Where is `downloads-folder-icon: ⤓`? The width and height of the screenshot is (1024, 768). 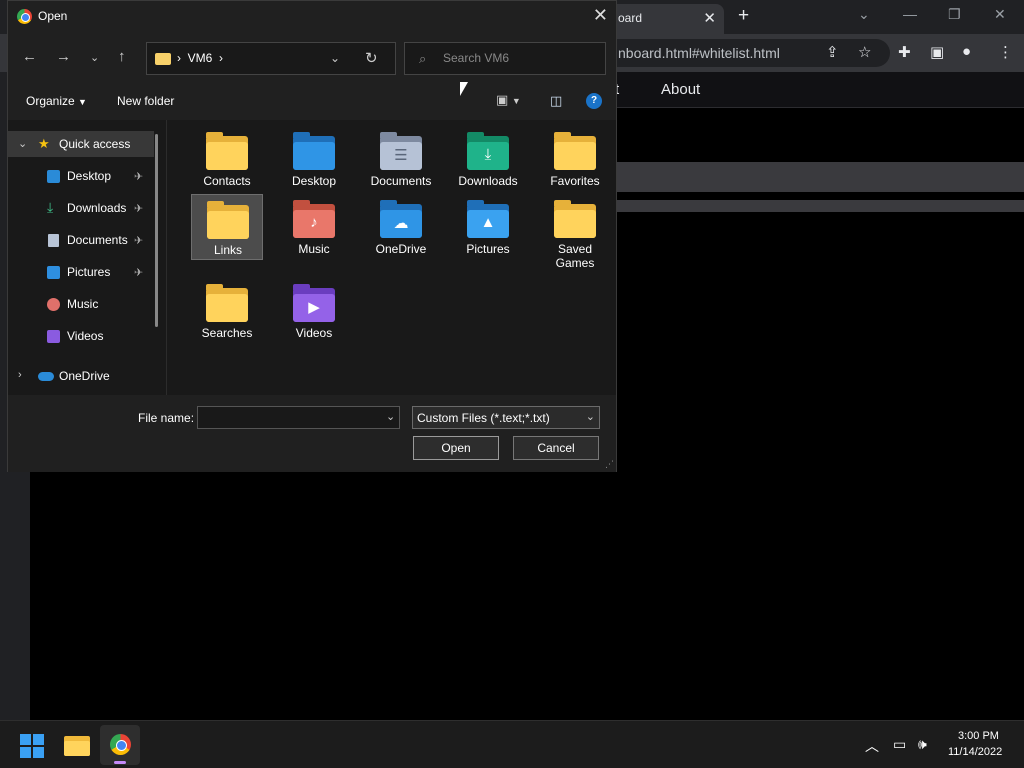 downloads-folder-icon: ⤓ is located at coordinates (488, 151).